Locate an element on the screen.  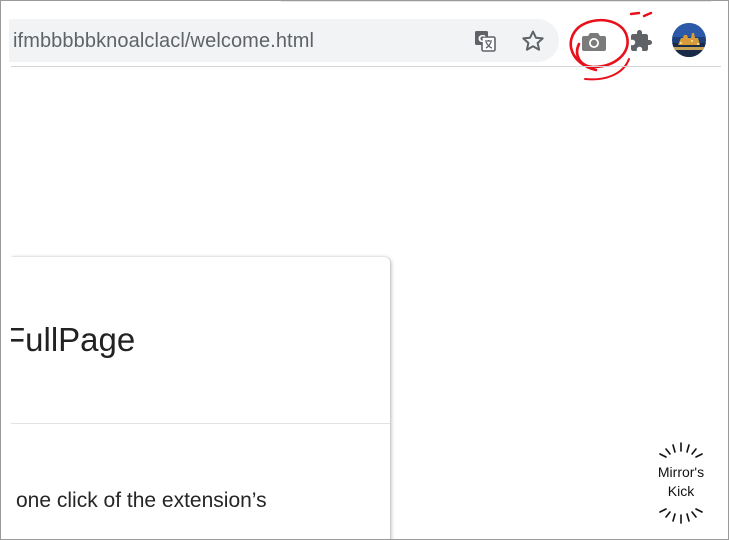
watermark-line2: Kick is located at coordinates (681, 491).